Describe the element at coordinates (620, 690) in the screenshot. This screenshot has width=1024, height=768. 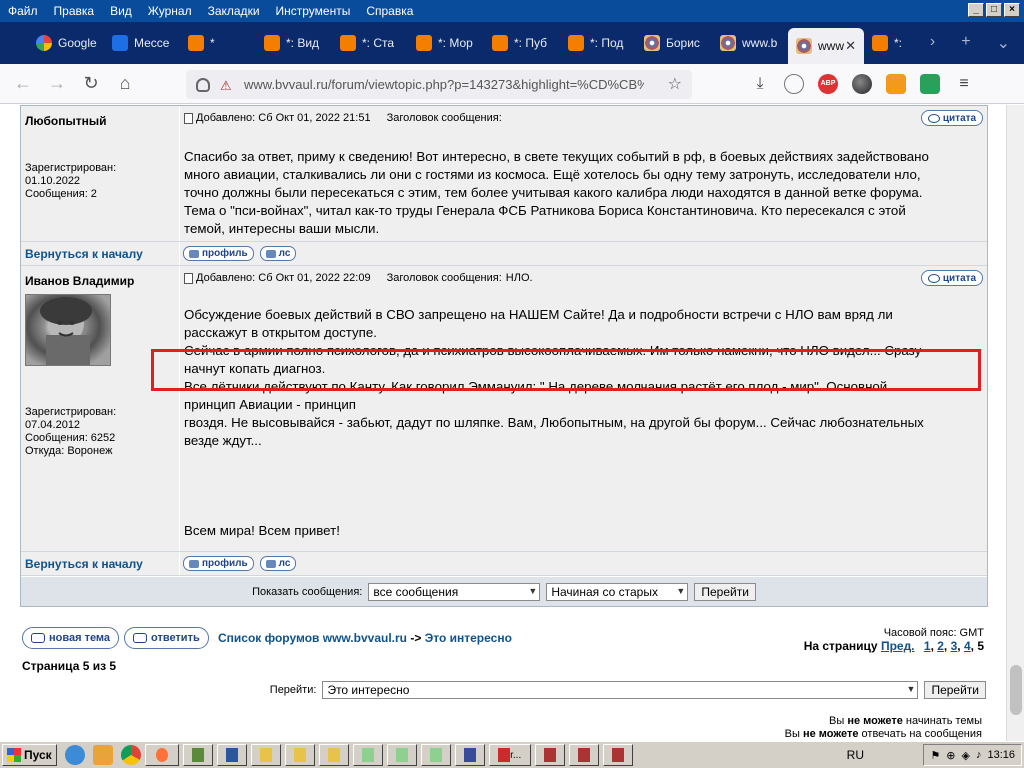
I see `jump-select: Это интересно ▼` at that location.